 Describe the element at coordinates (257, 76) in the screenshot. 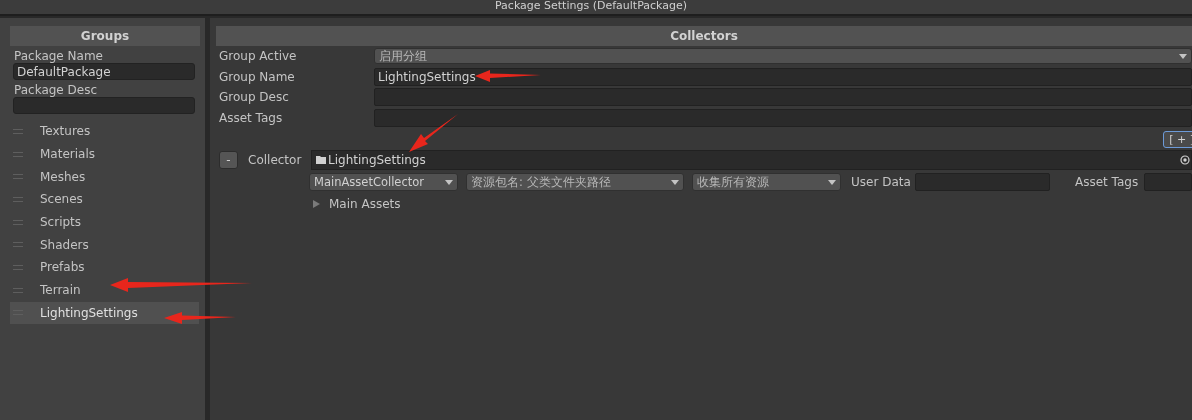

I see `field-label: Group Name` at that location.